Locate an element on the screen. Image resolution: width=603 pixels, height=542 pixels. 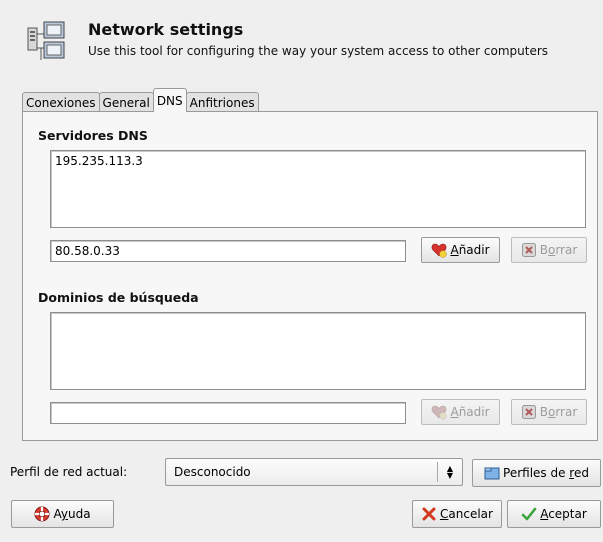
search-domain-input is located at coordinates (228, 413).